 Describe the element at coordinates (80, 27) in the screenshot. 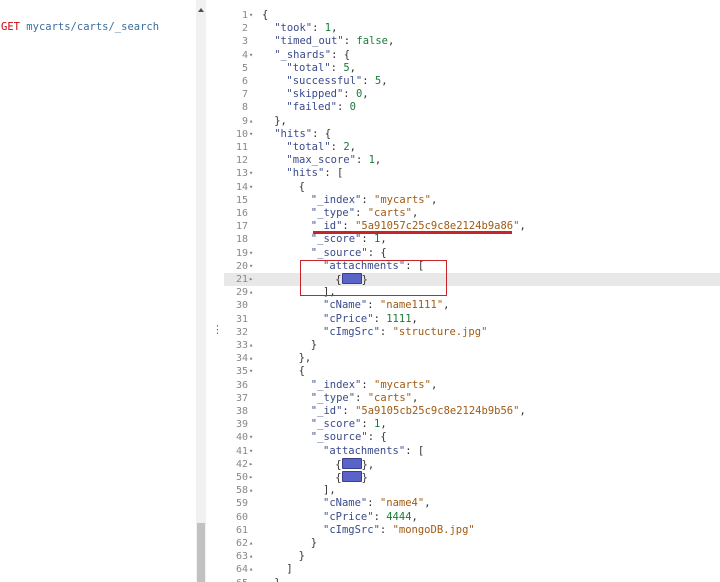

I see `request-line: GET mycarts/carts/_search` at that location.